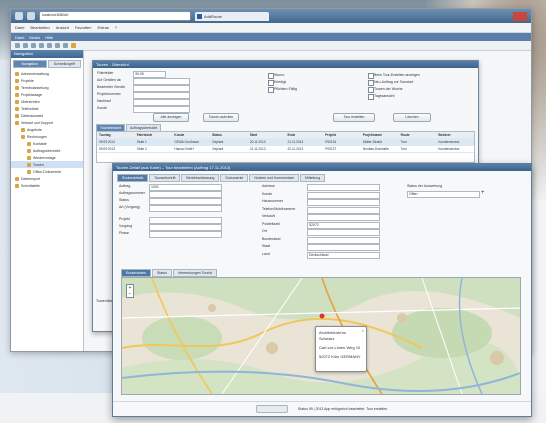  Describe the element at coordinates (271, 37) in the screenshot. I see `app-nav-bar: Datei Modul Hilfe` at that location.